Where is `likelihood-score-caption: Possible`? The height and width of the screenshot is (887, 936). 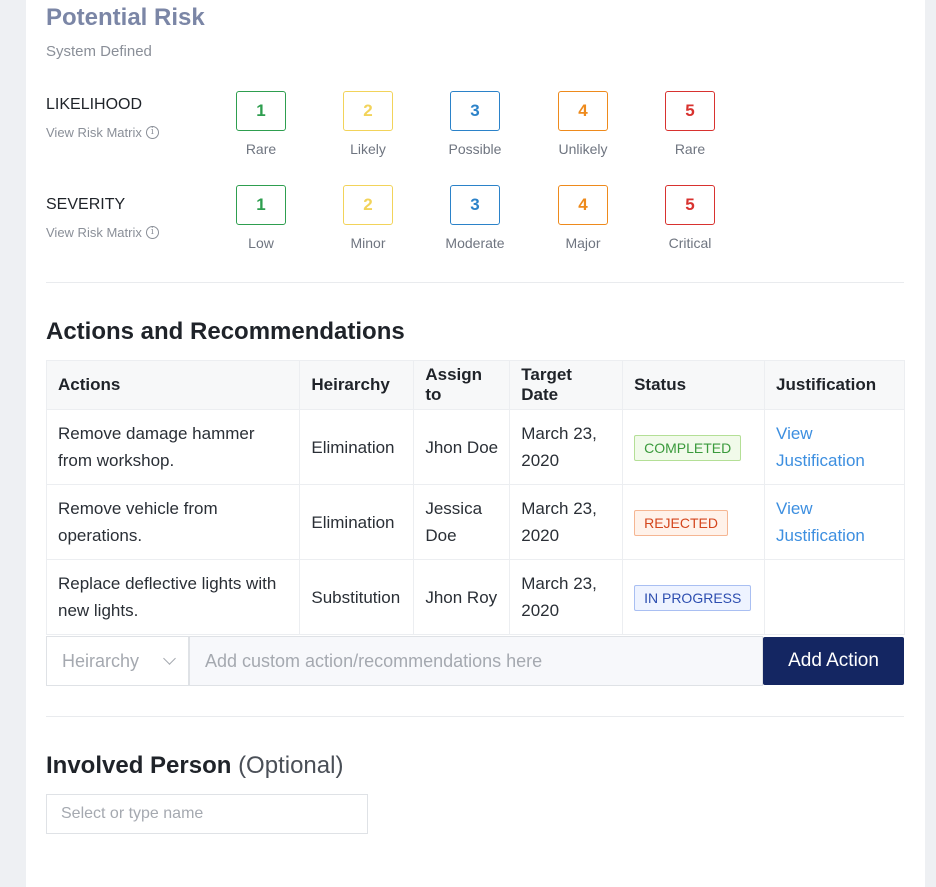
likelihood-score-caption: Possible is located at coordinates (475, 149).